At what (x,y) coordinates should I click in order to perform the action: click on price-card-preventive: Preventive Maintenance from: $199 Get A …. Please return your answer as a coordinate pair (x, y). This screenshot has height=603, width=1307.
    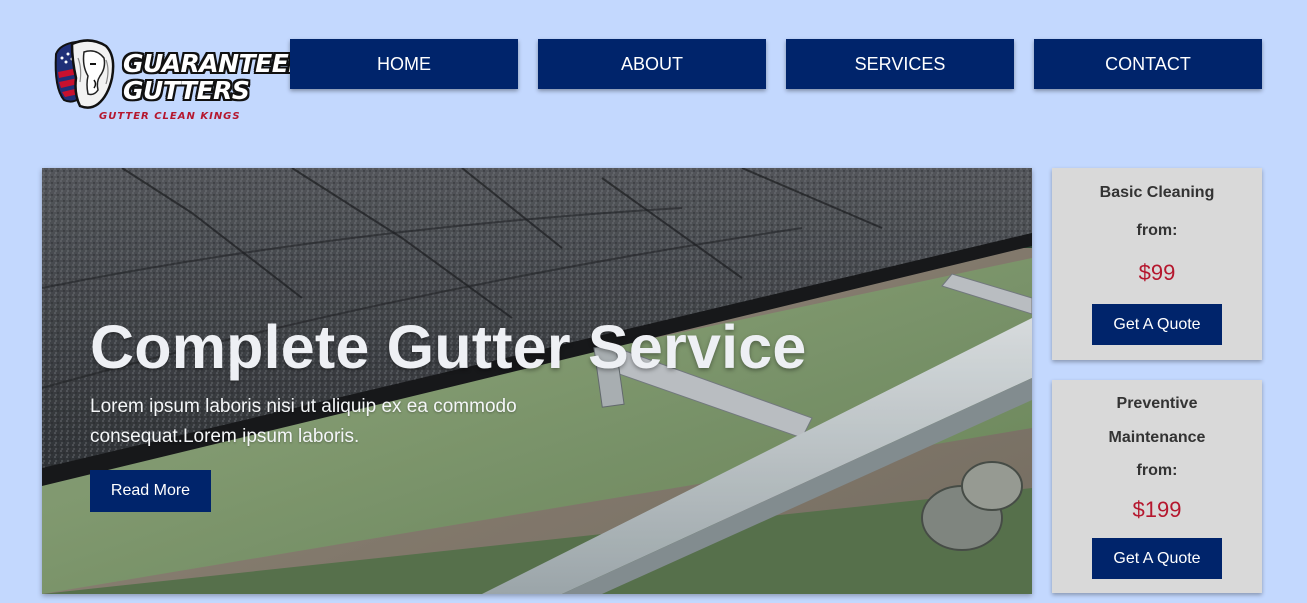
    Looking at the image, I should click on (1157, 486).